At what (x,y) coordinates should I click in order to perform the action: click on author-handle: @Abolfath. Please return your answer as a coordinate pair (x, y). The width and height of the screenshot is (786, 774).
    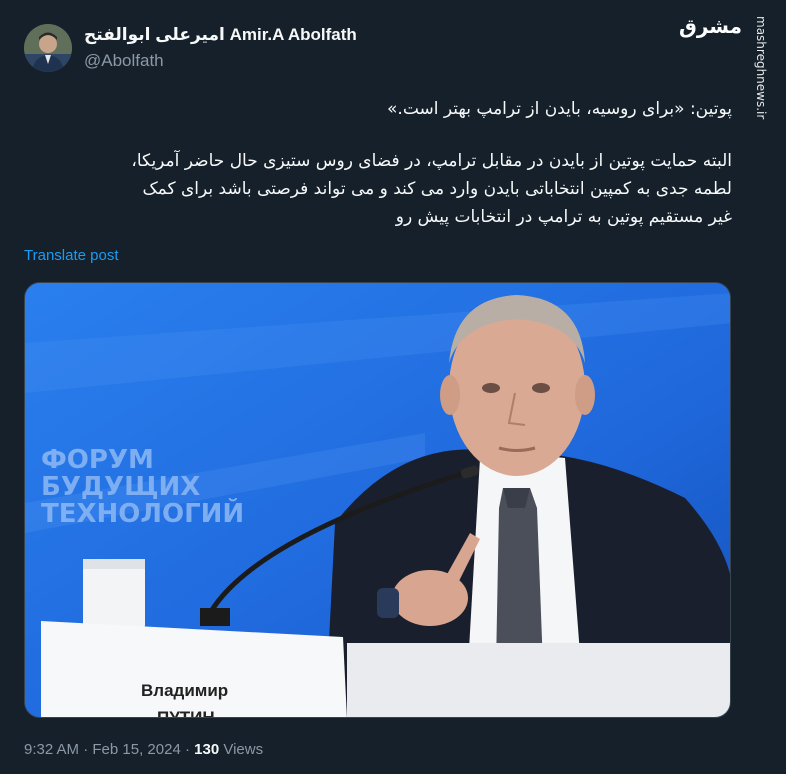
    Looking at the image, I should click on (124, 61).